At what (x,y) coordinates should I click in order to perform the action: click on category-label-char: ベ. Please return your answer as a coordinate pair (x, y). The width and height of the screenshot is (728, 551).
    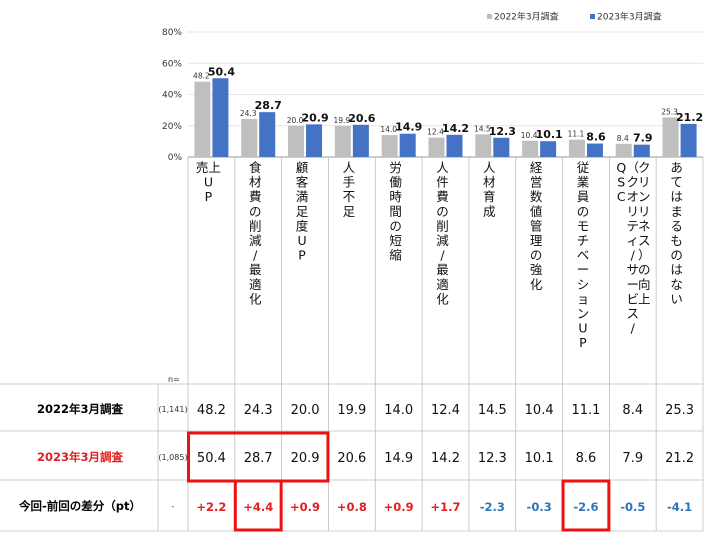
    Looking at the image, I should click on (583, 255).